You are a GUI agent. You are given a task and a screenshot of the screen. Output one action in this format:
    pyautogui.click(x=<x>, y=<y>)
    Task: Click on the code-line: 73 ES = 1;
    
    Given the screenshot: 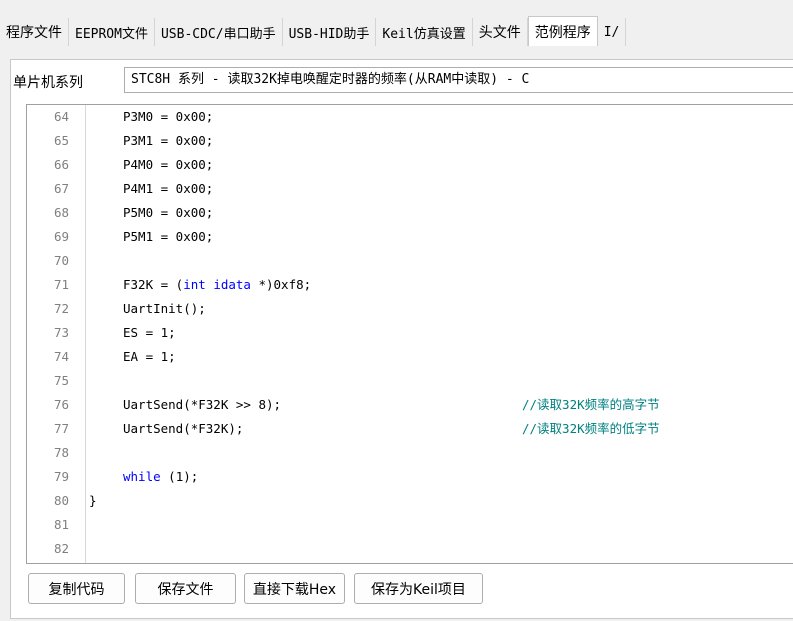 What is the action you would take?
    pyautogui.click(x=410, y=333)
    